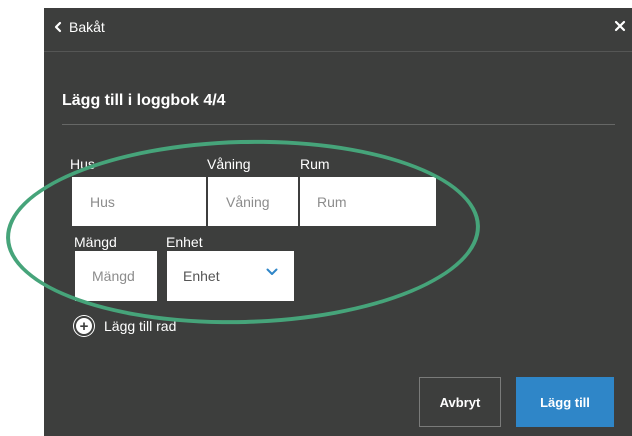  I want to click on back-button: Bakåt, so click(78, 27).